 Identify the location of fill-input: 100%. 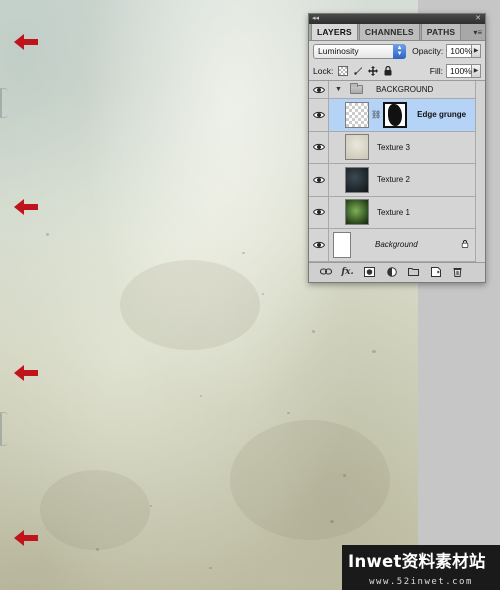
(459, 70).